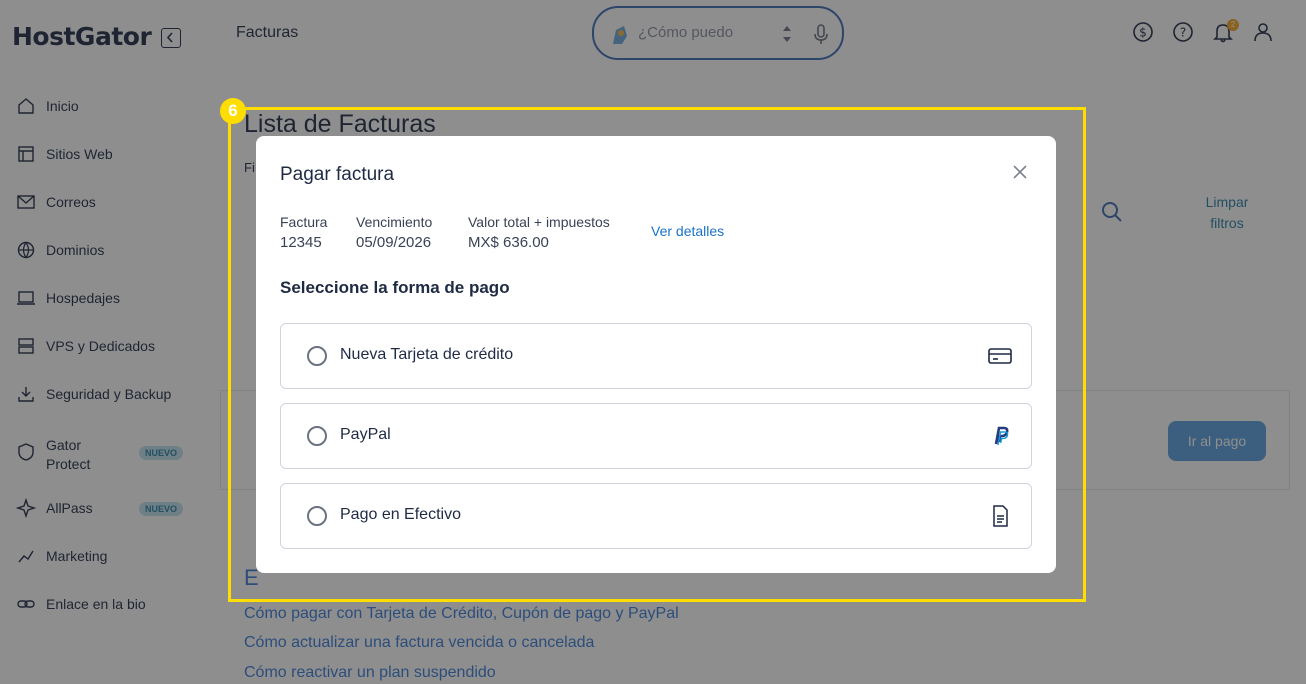  What do you see at coordinates (1020, 172) in the screenshot?
I see `close-icon` at bounding box center [1020, 172].